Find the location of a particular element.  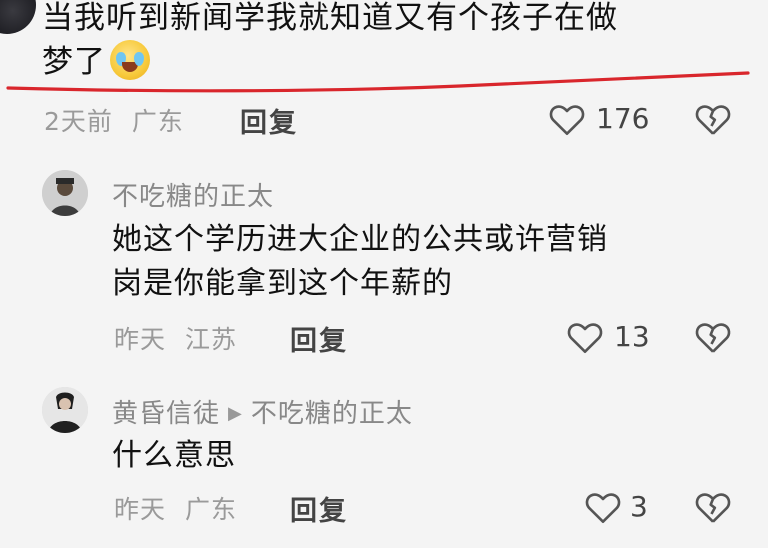

reply-arrow-icon: ▶ is located at coordinates (235, 413).